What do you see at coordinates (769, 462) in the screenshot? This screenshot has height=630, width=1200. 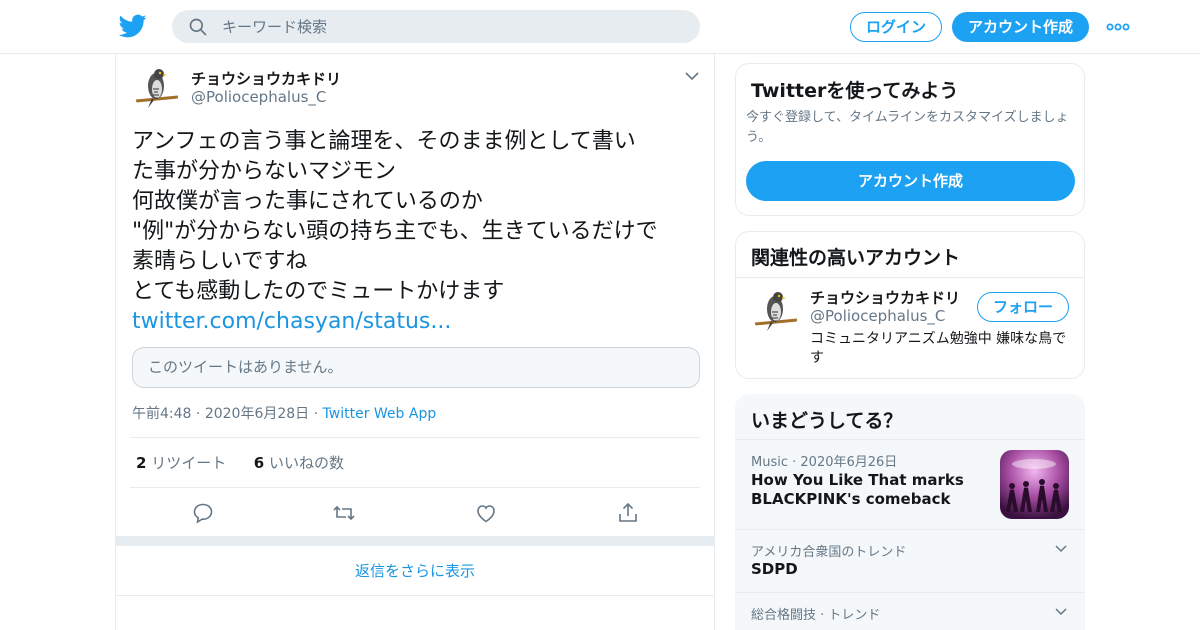 I see `trend-category: Music` at bounding box center [769, 462].